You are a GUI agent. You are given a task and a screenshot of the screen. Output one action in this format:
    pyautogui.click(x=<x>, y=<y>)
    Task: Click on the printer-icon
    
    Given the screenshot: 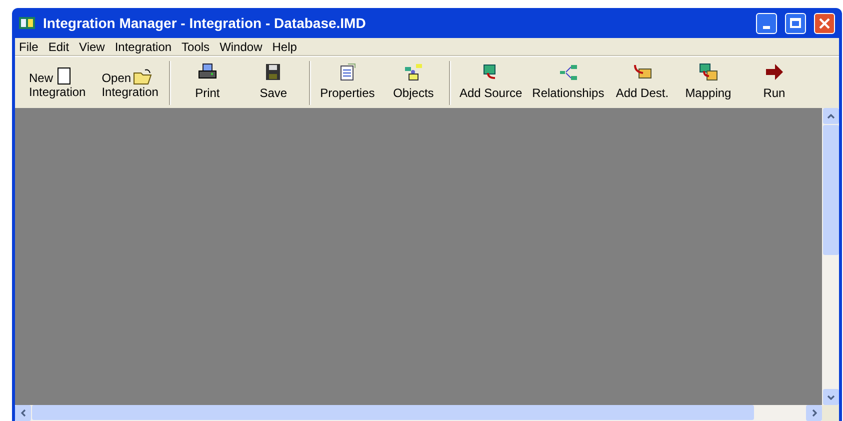 What is the action you would take?
    pyautogui.click(x=207, y=72)
    